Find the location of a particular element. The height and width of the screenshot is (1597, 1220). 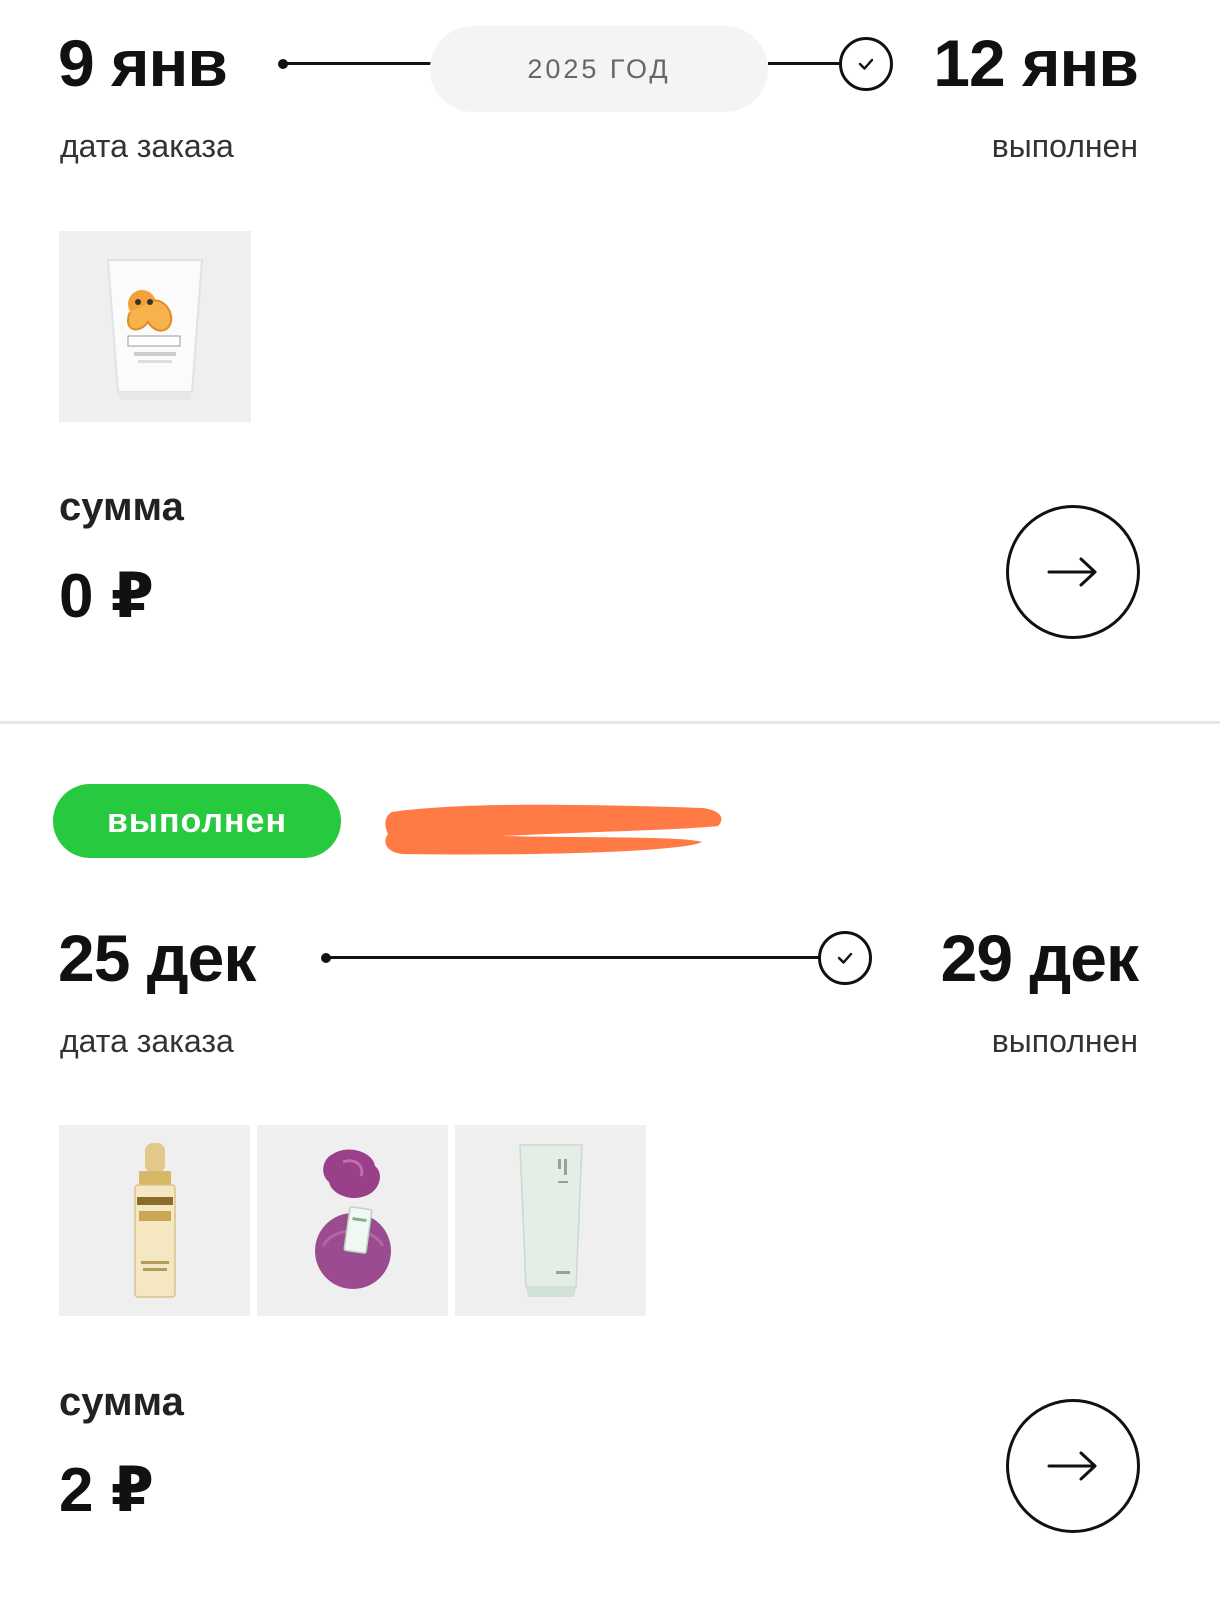

sum-value: 2 ₽ is located at coordinates (106, 1490).